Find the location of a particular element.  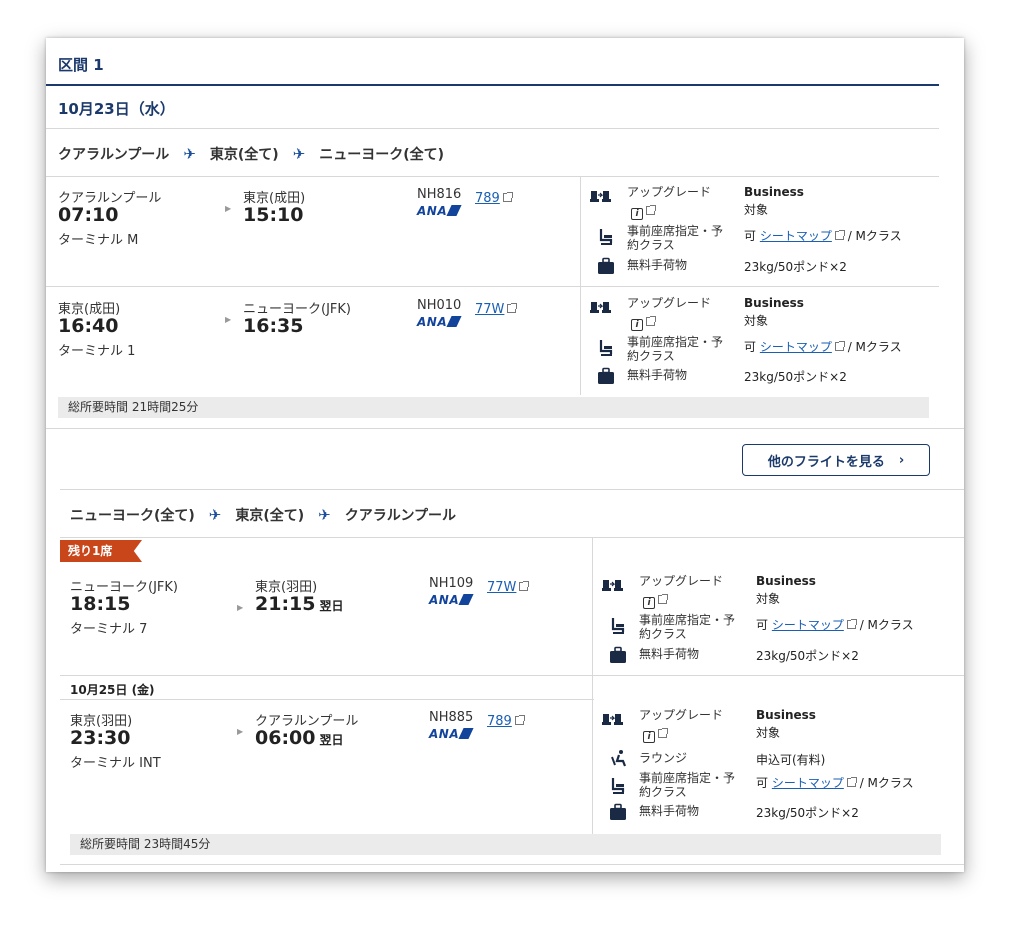

route-destination: ニューヨーク(全て) is located at coordinates (382, 155).